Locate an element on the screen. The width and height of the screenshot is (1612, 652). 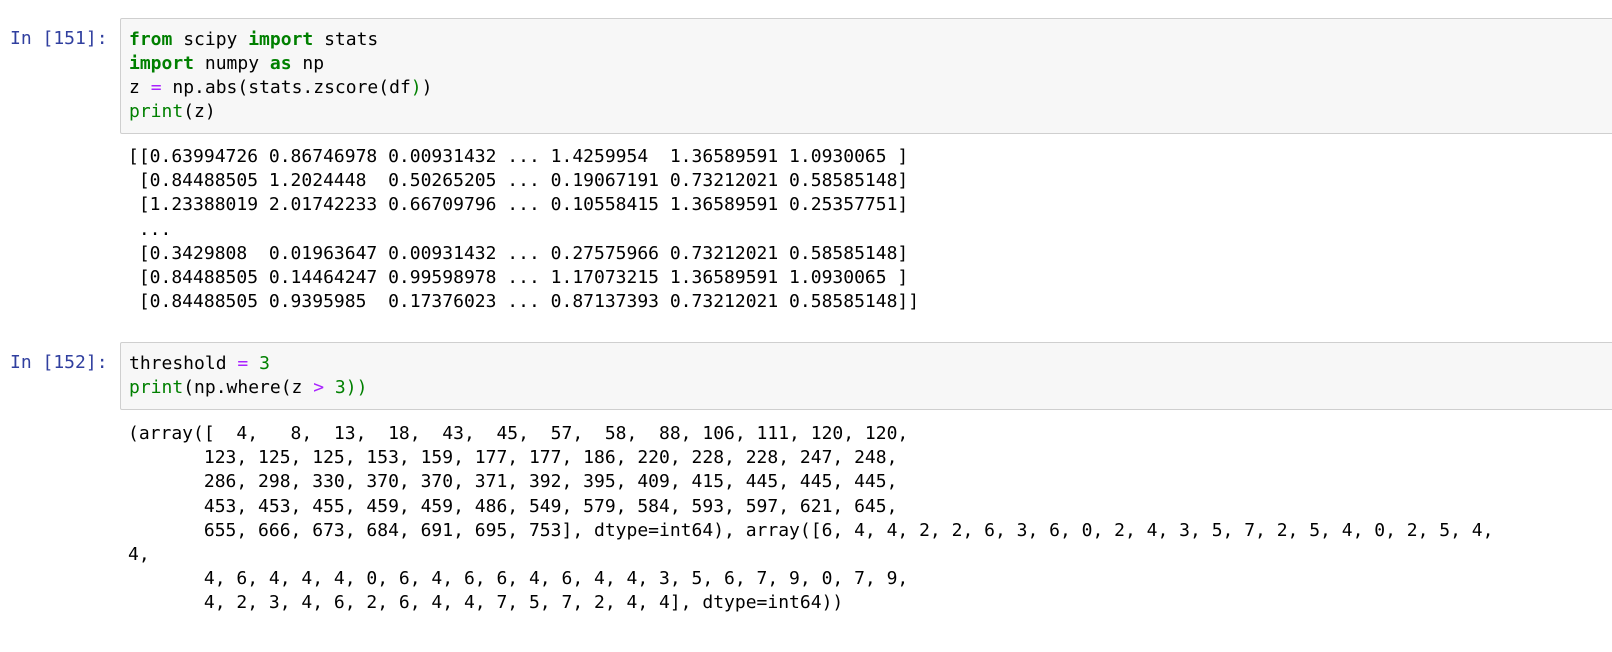
code-token: scipy is located at coordinates (210, 39).